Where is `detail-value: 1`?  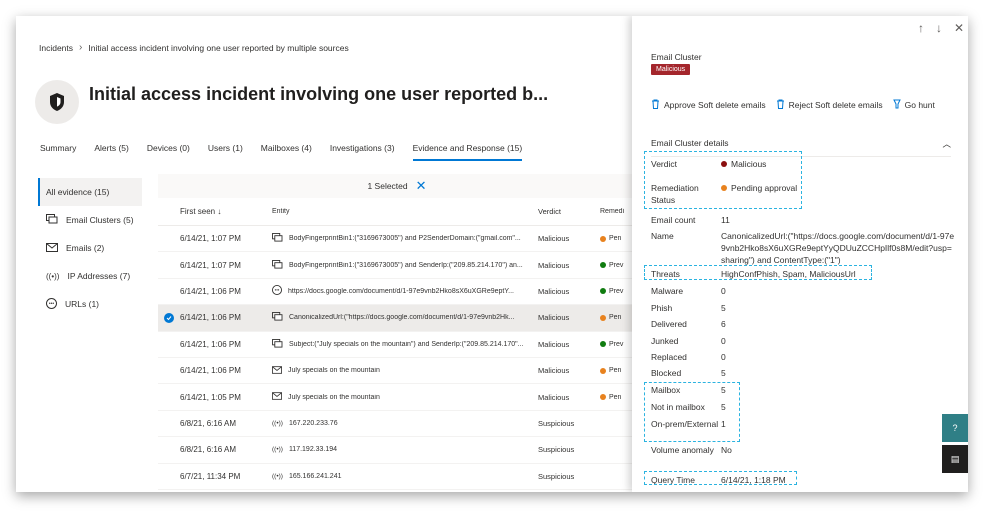 detail-value: 1 is located at coordinates (838, 424).